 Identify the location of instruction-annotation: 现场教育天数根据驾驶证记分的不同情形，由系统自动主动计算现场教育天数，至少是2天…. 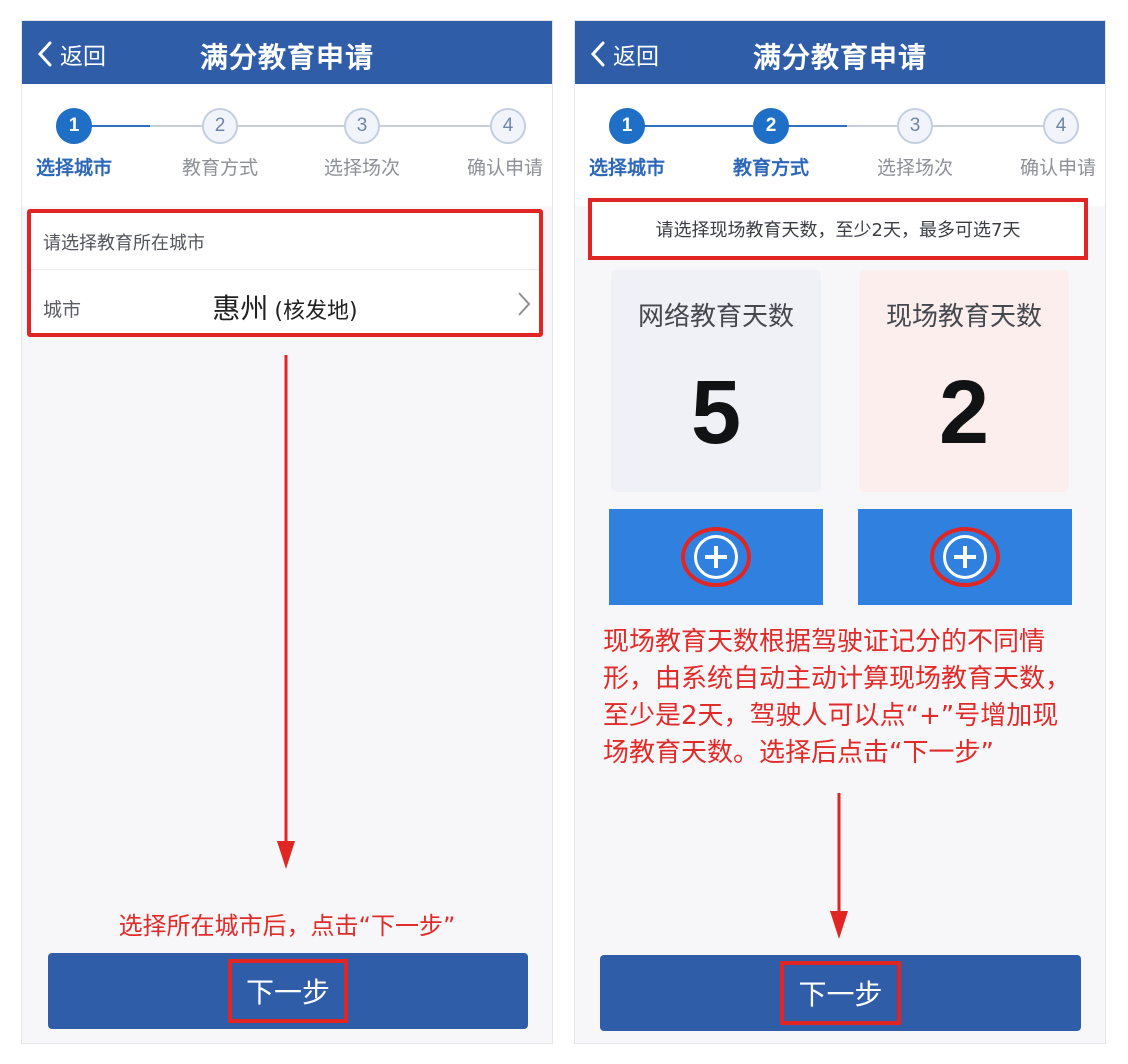
(837, 697).